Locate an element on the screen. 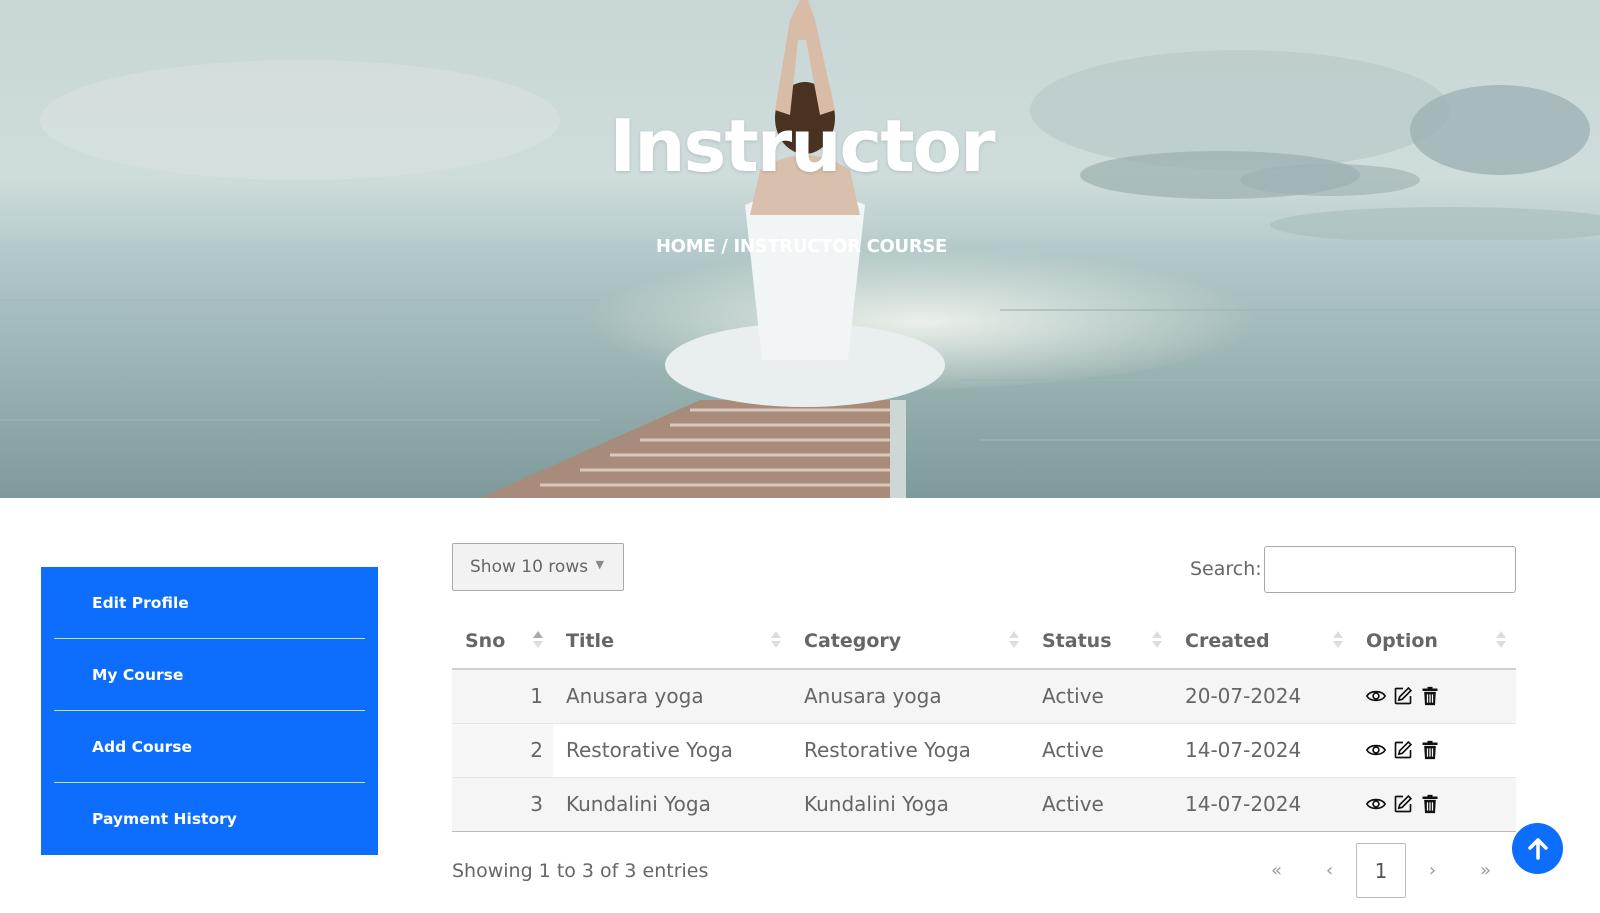  cell-category: Kundalini Yoga is located at coordinates (910, 804).